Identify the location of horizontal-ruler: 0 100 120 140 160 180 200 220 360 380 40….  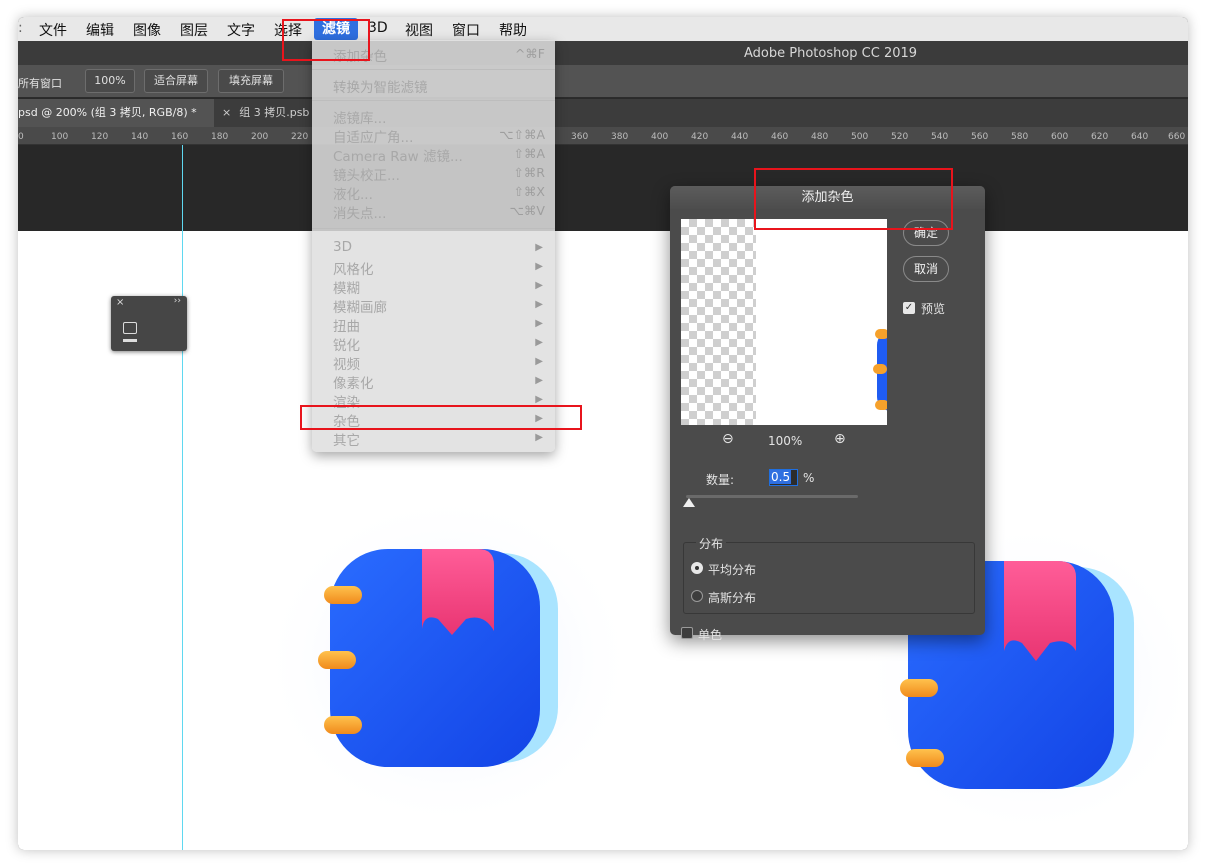
(603, 136).